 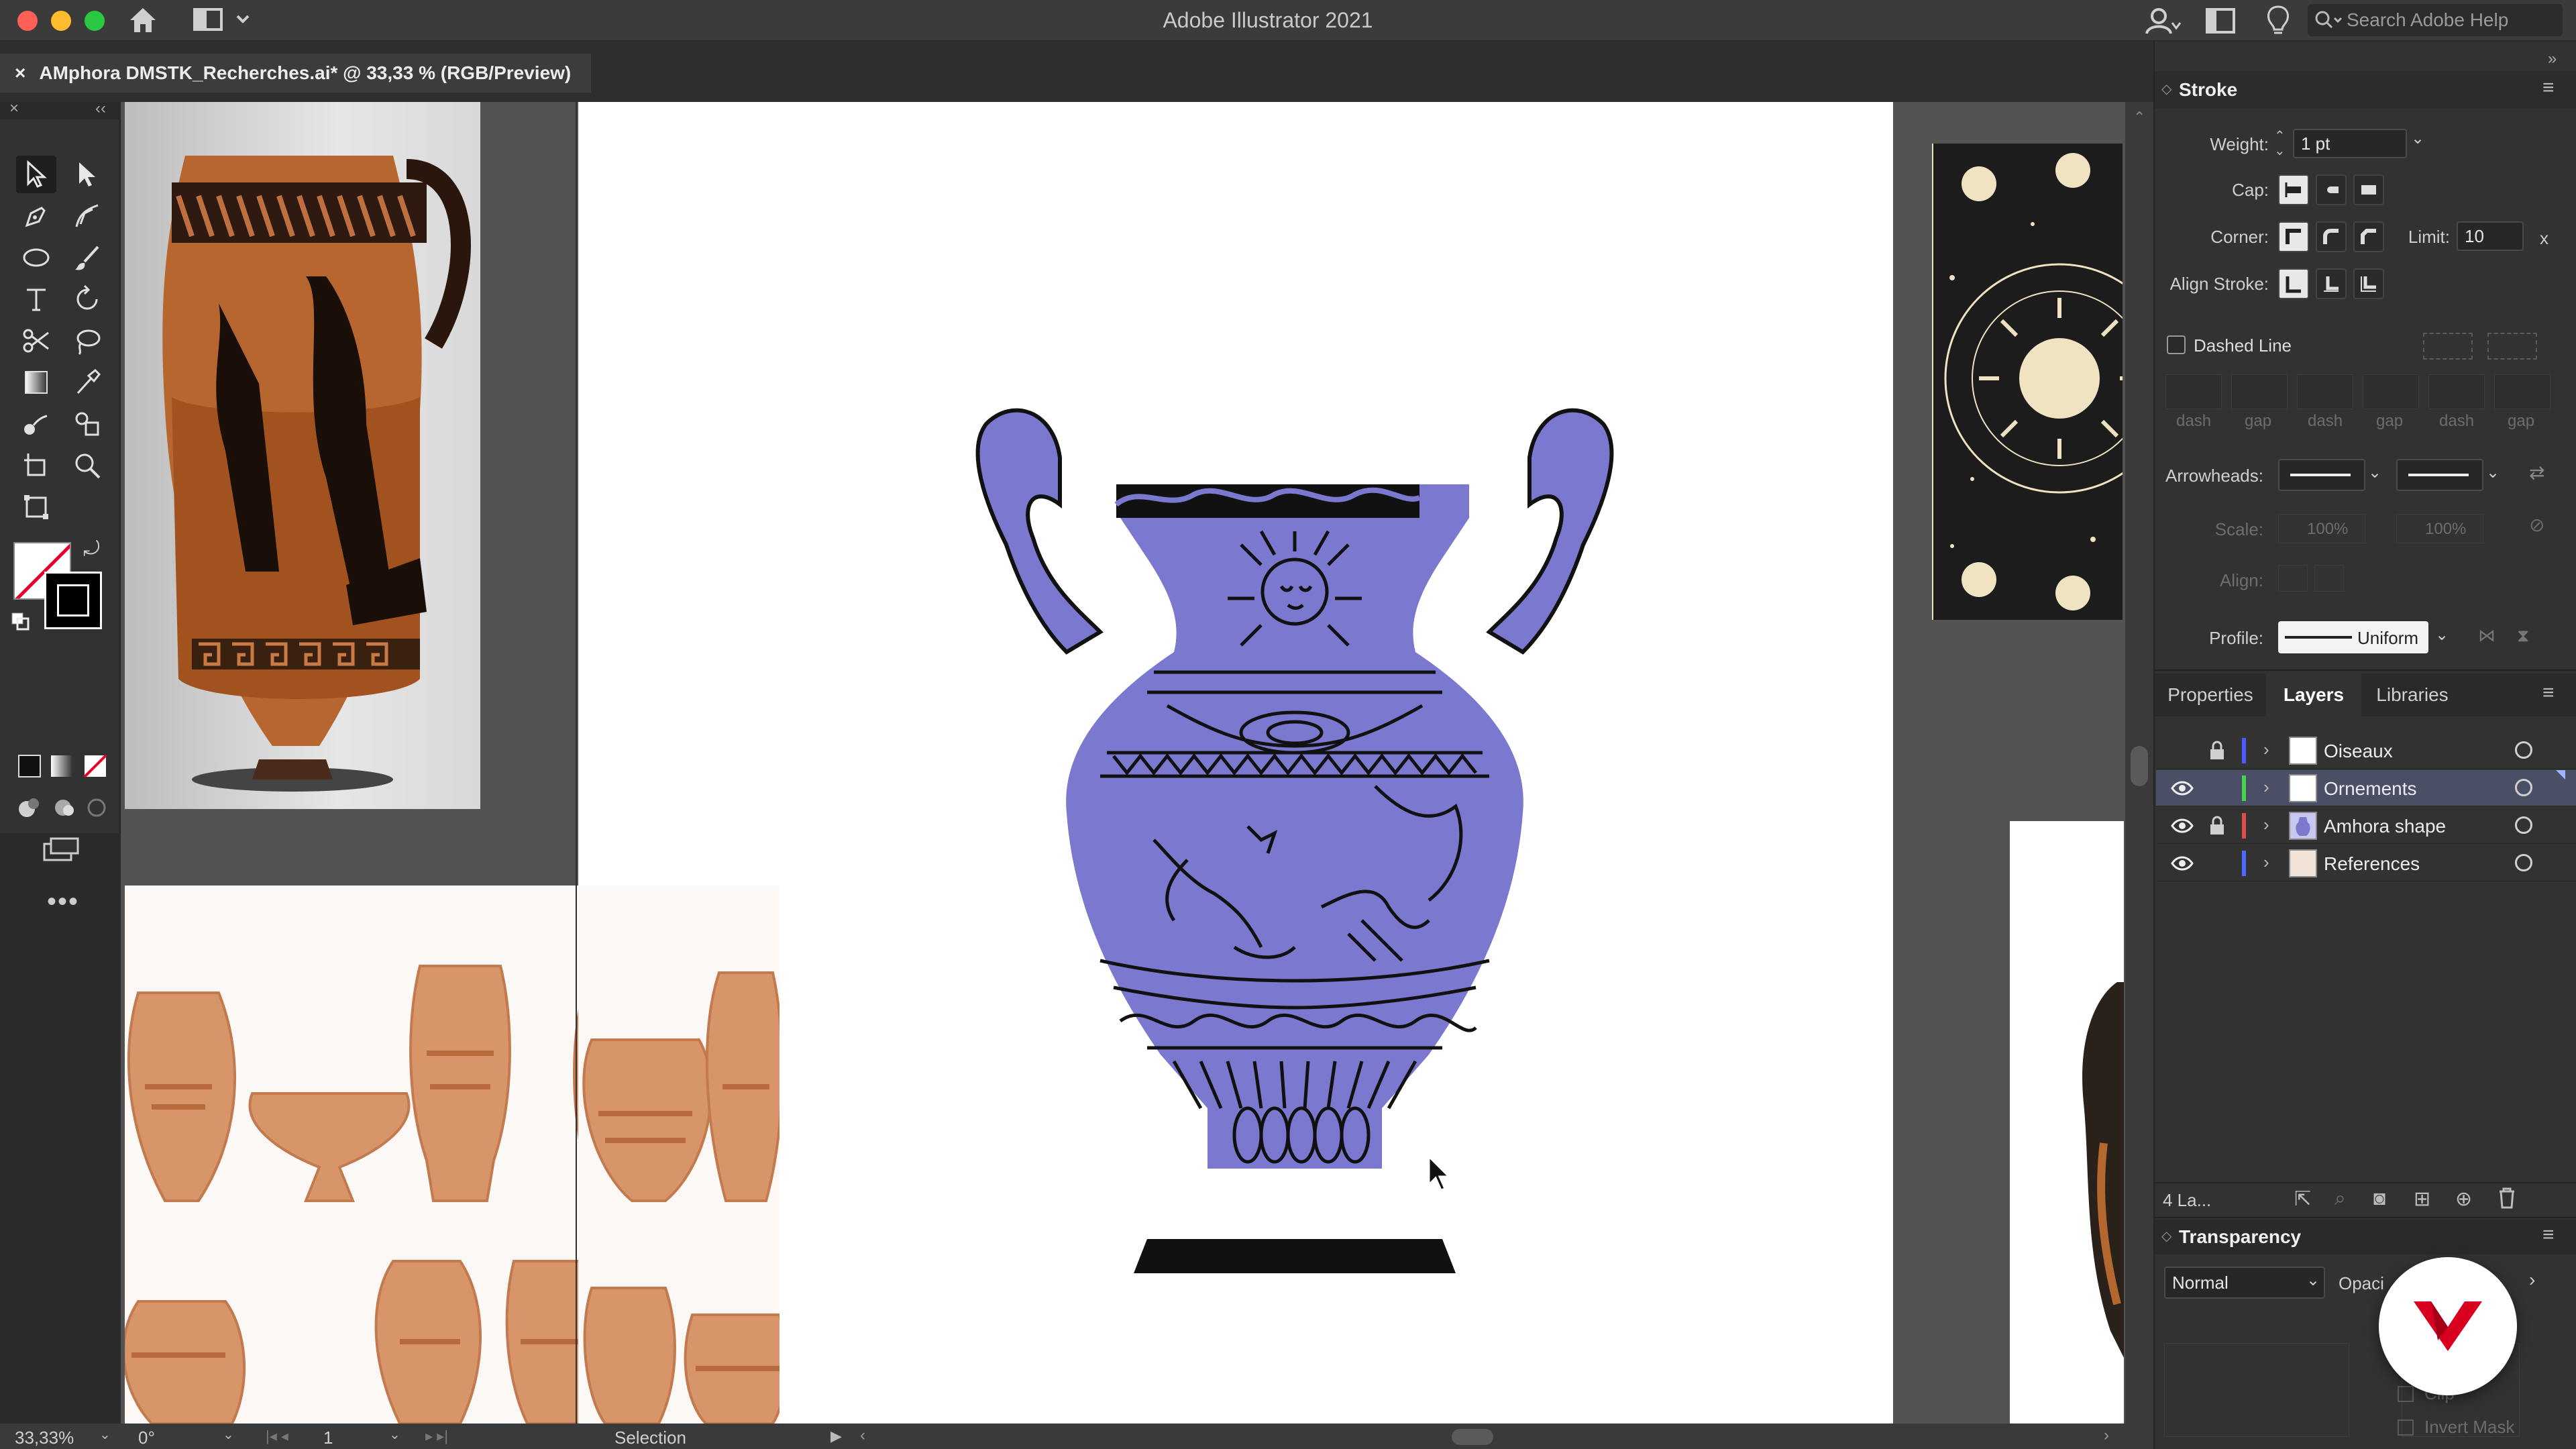 I want to click on arrange-documents-icon, so click(x=2220, y=22).